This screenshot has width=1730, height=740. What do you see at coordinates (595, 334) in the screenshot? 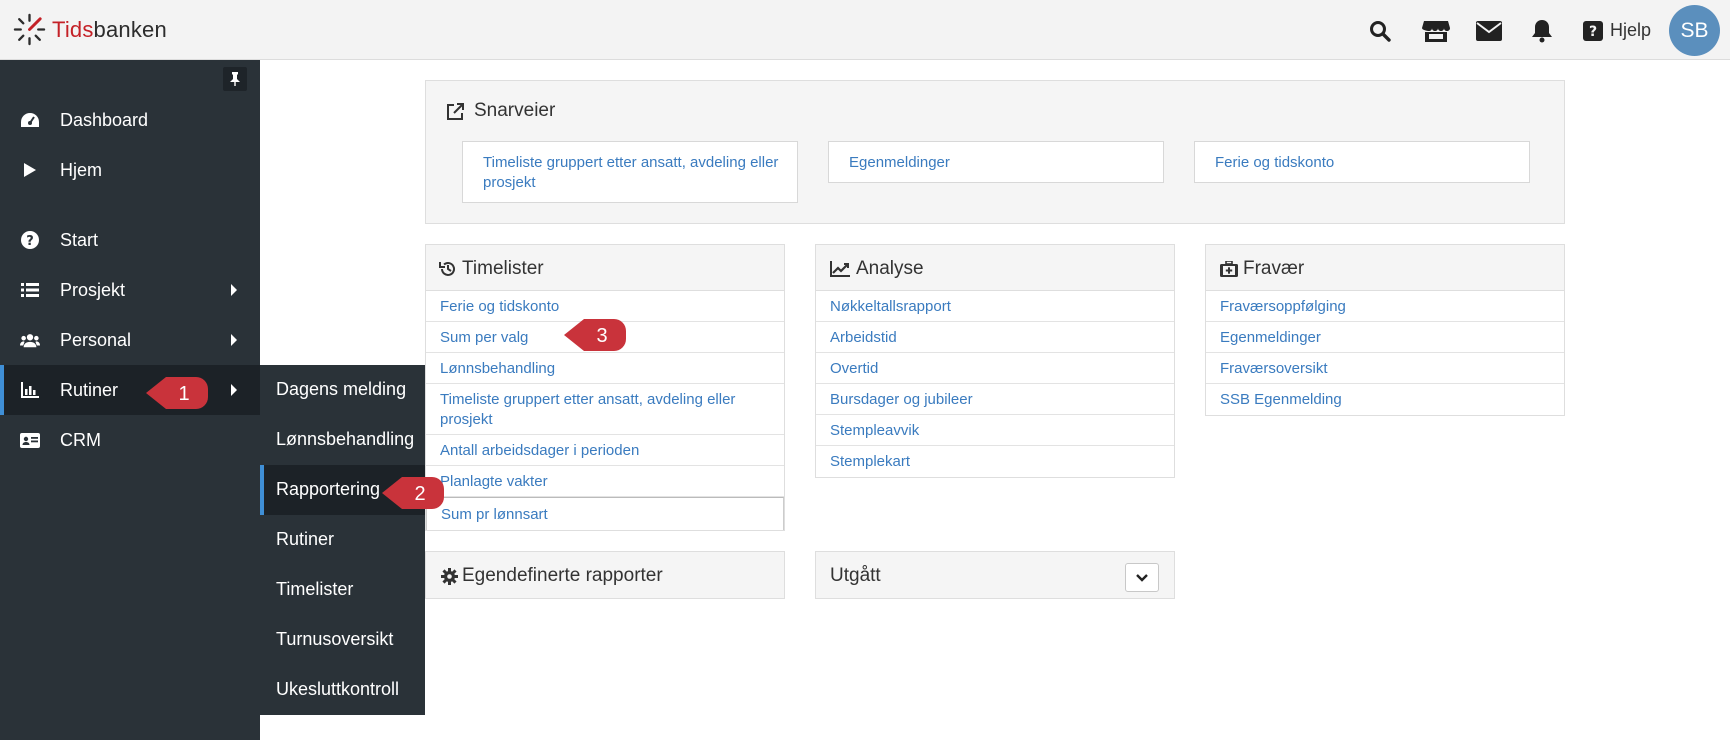
I see `callout-3: 3` at bounding box center [595, 334].